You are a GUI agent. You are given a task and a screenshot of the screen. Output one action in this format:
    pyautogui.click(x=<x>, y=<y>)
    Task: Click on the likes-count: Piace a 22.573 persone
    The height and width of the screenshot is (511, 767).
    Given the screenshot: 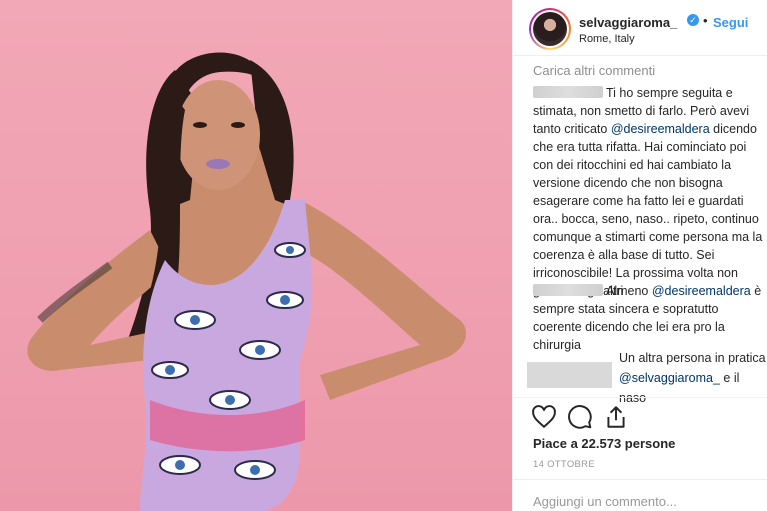 What is the action you would take?
    pyautogui.click(x=604, y=443)
    